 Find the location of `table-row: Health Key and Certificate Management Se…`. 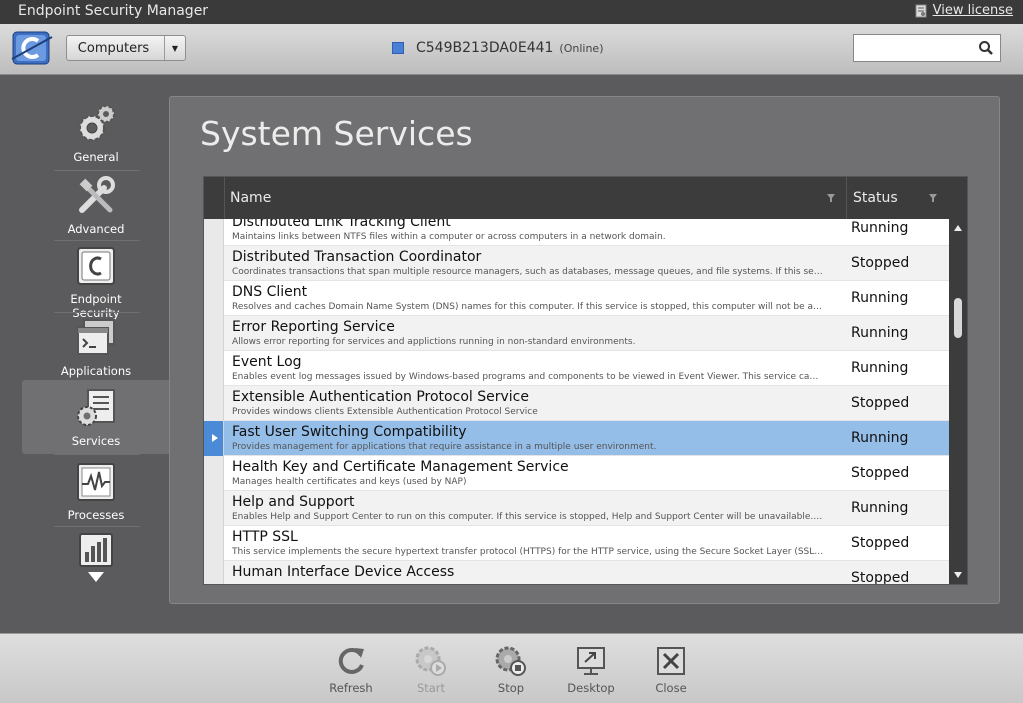

table-row: Health Key and Certificate Management Se… is located at coordinates (576, 473).